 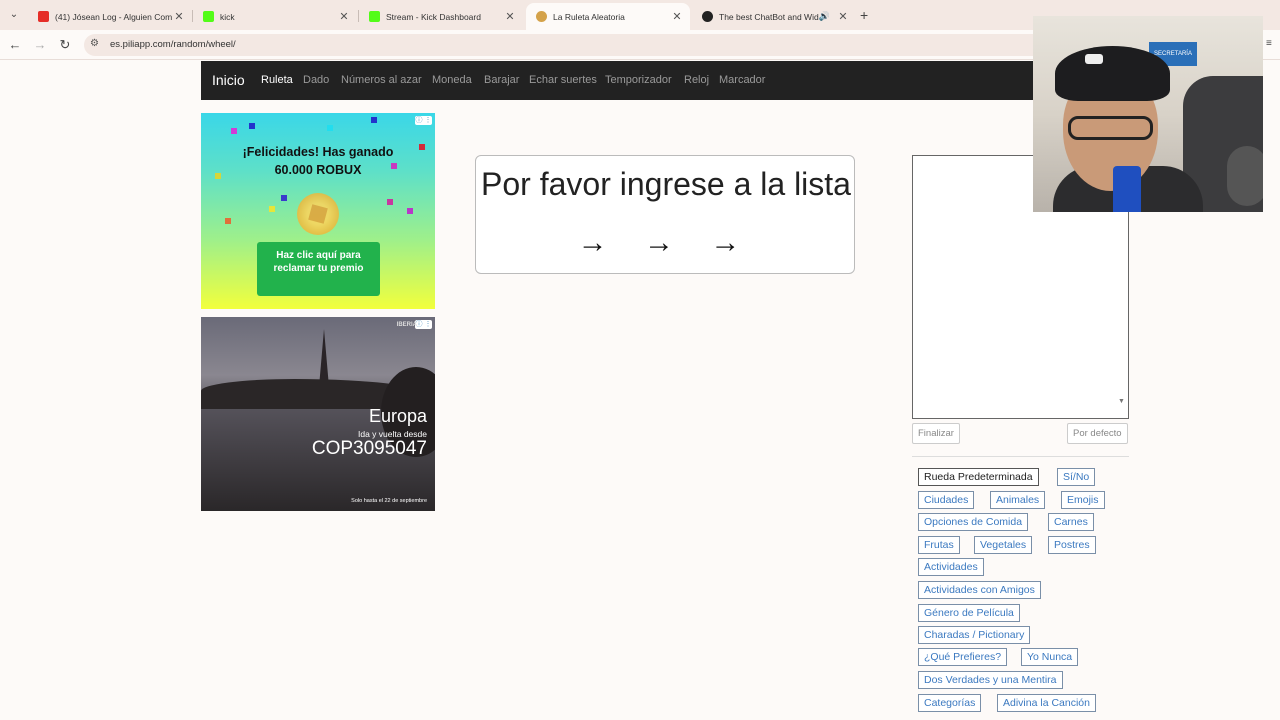 I want to click on ad-headline-line1: ¡Felicidades! Has ganado, so click(x=318, y=152).